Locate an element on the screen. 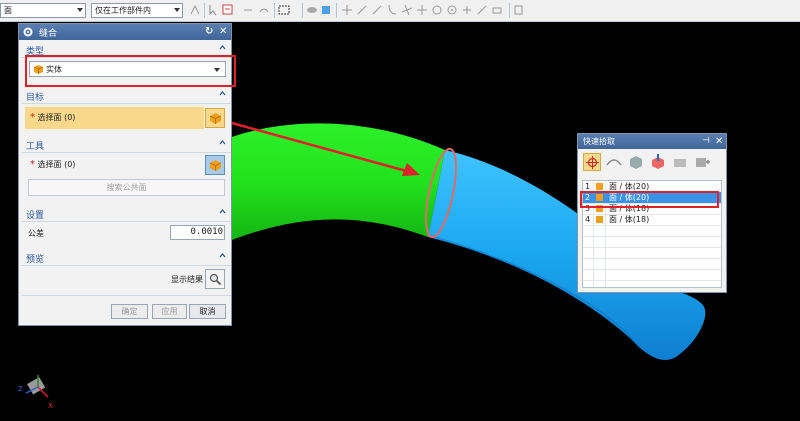 This screenshot has width=800, height=421. highlight-box-quickpick is located at coordinates (649, 199).